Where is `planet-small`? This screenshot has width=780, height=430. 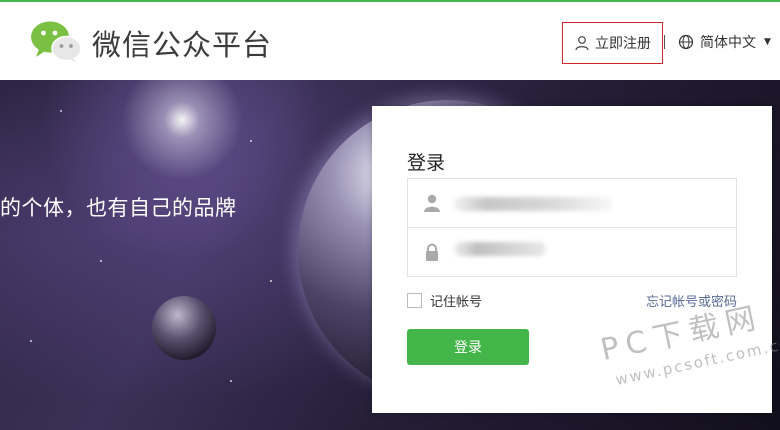
planet-small is located at coordinates (184, 328).